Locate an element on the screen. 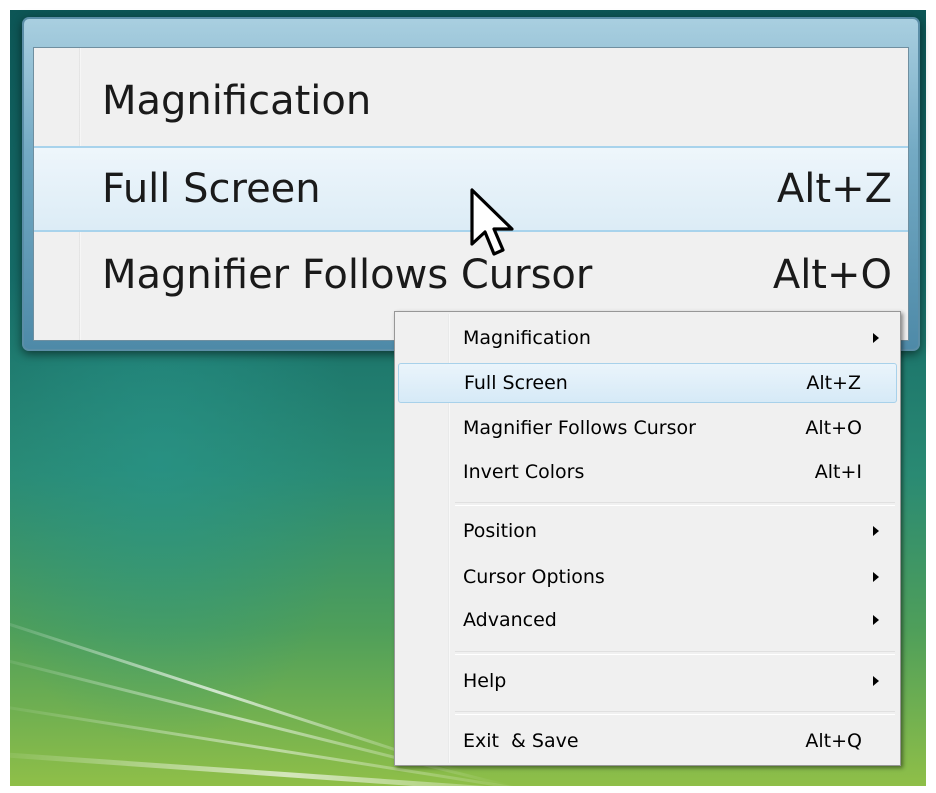  menu-item-invert-colors: Invert Colors Alt+I is located at coordinates (647, 472).